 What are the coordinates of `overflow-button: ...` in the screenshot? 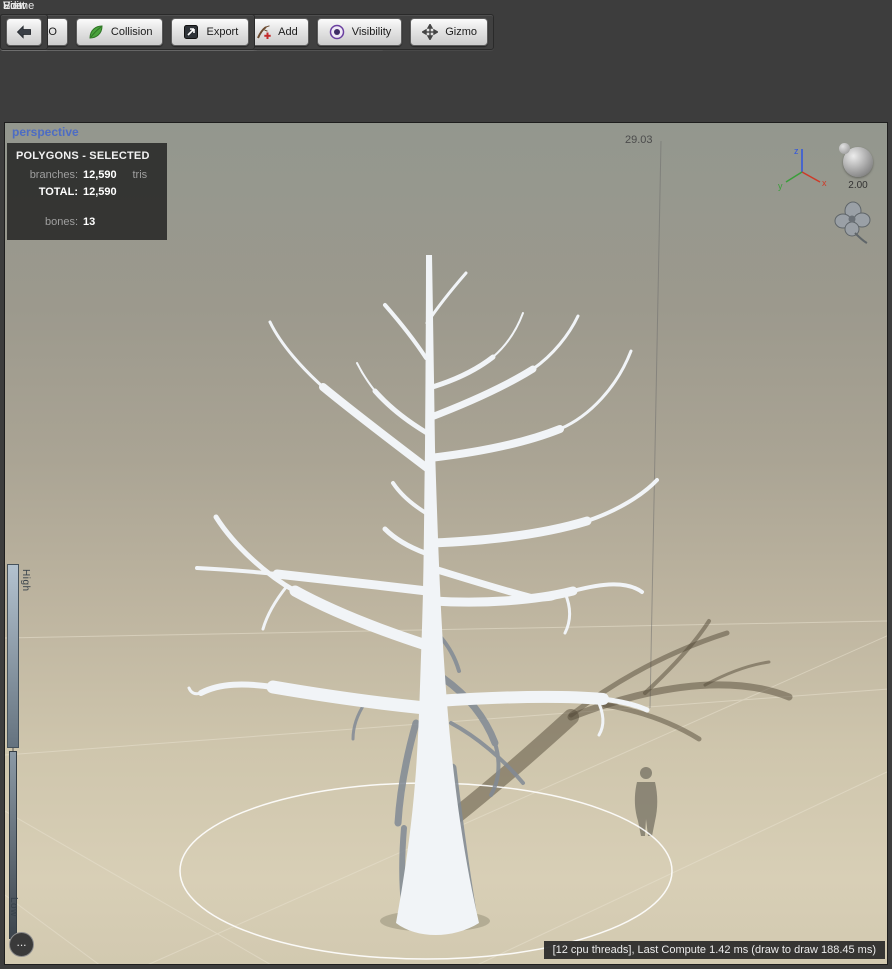 It's located at (21, 944).